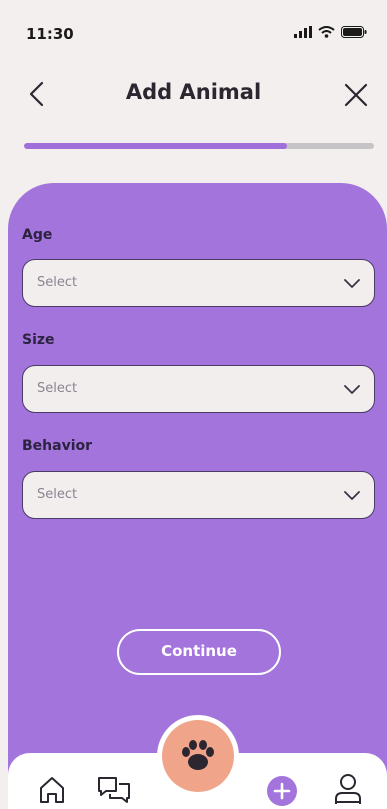 The width and height of the screenshot is (387, 809). I want to click on age-label: Age, so click(37, 235).